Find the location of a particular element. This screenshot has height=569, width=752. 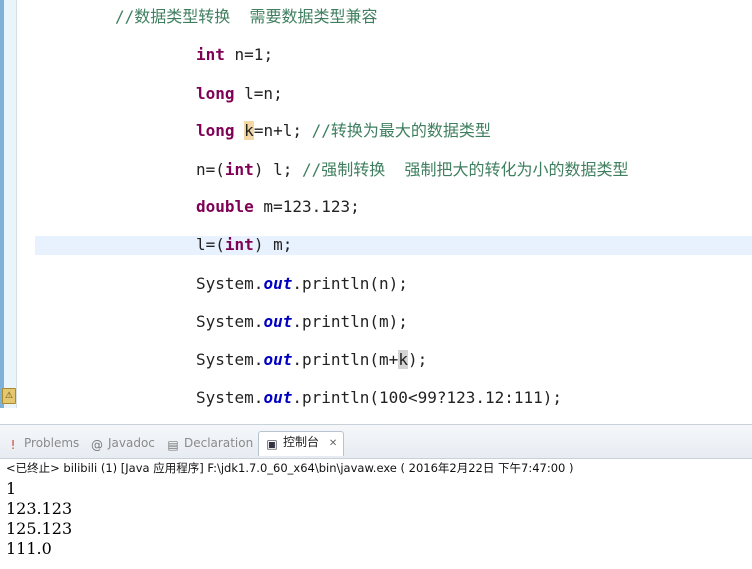

code-line: System.out.println(n); is located at coordinates (302, 284).